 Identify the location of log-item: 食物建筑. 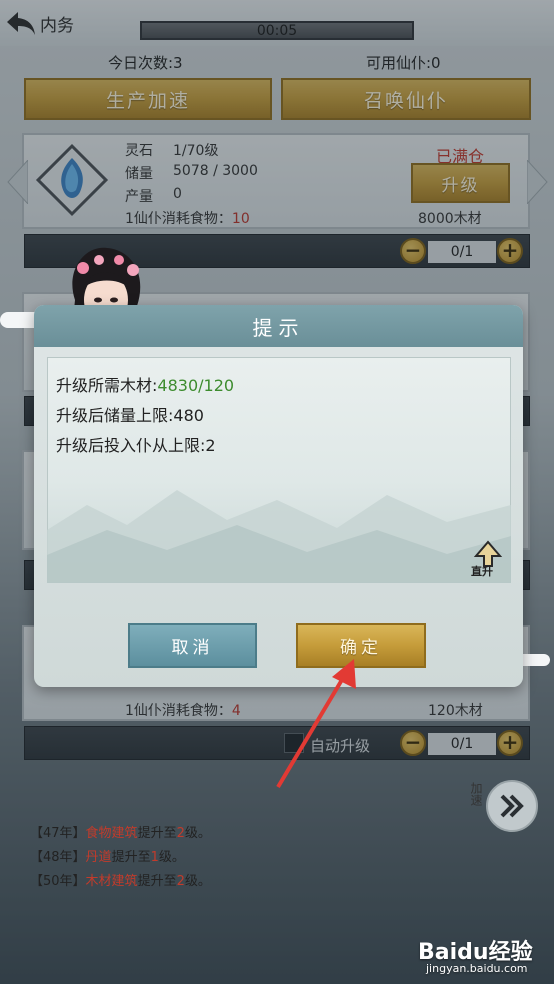
(111, 833).